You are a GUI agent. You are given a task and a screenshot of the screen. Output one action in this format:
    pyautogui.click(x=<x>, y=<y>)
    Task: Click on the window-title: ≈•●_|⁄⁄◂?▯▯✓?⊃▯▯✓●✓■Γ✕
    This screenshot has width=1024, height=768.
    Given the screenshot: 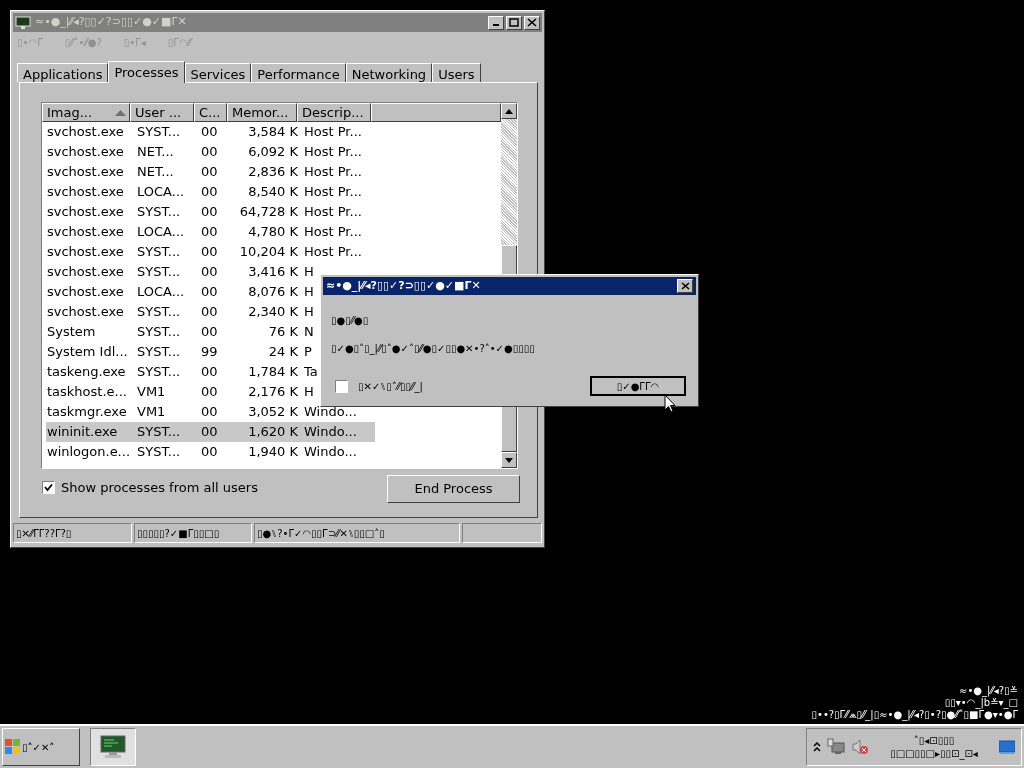 What is the action you would take?
    pyautogui.click(x=111, y=22)
    